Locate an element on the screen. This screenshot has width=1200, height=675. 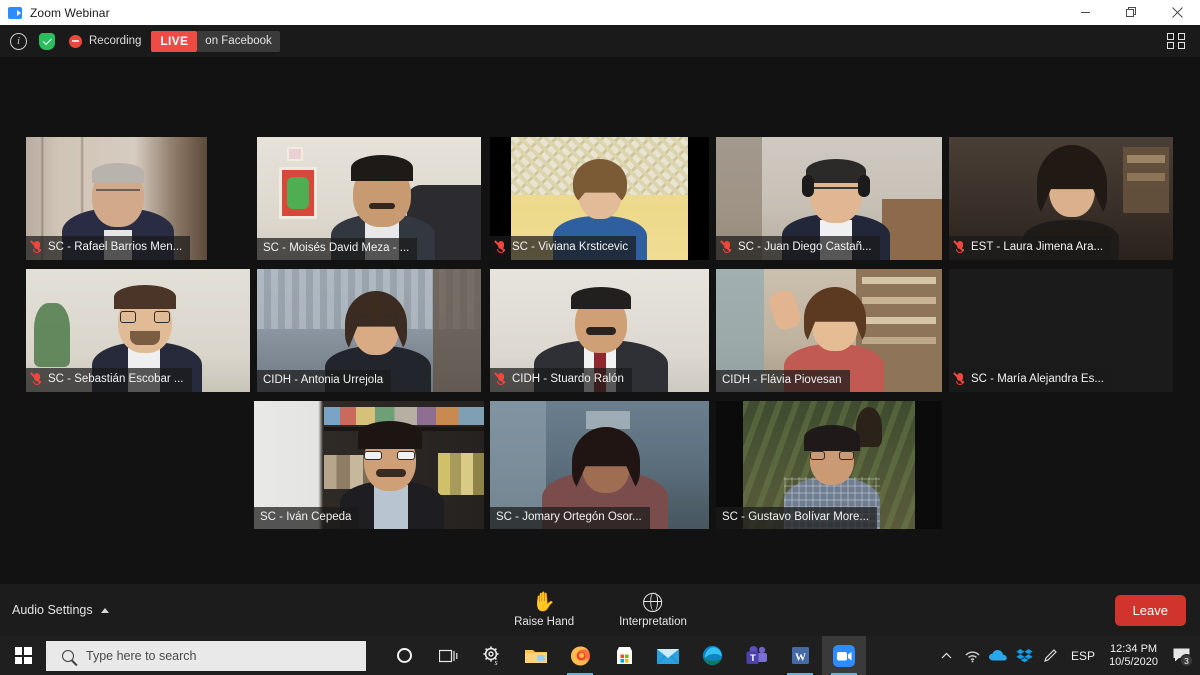
search-icon is located at coordinates (68, 655).